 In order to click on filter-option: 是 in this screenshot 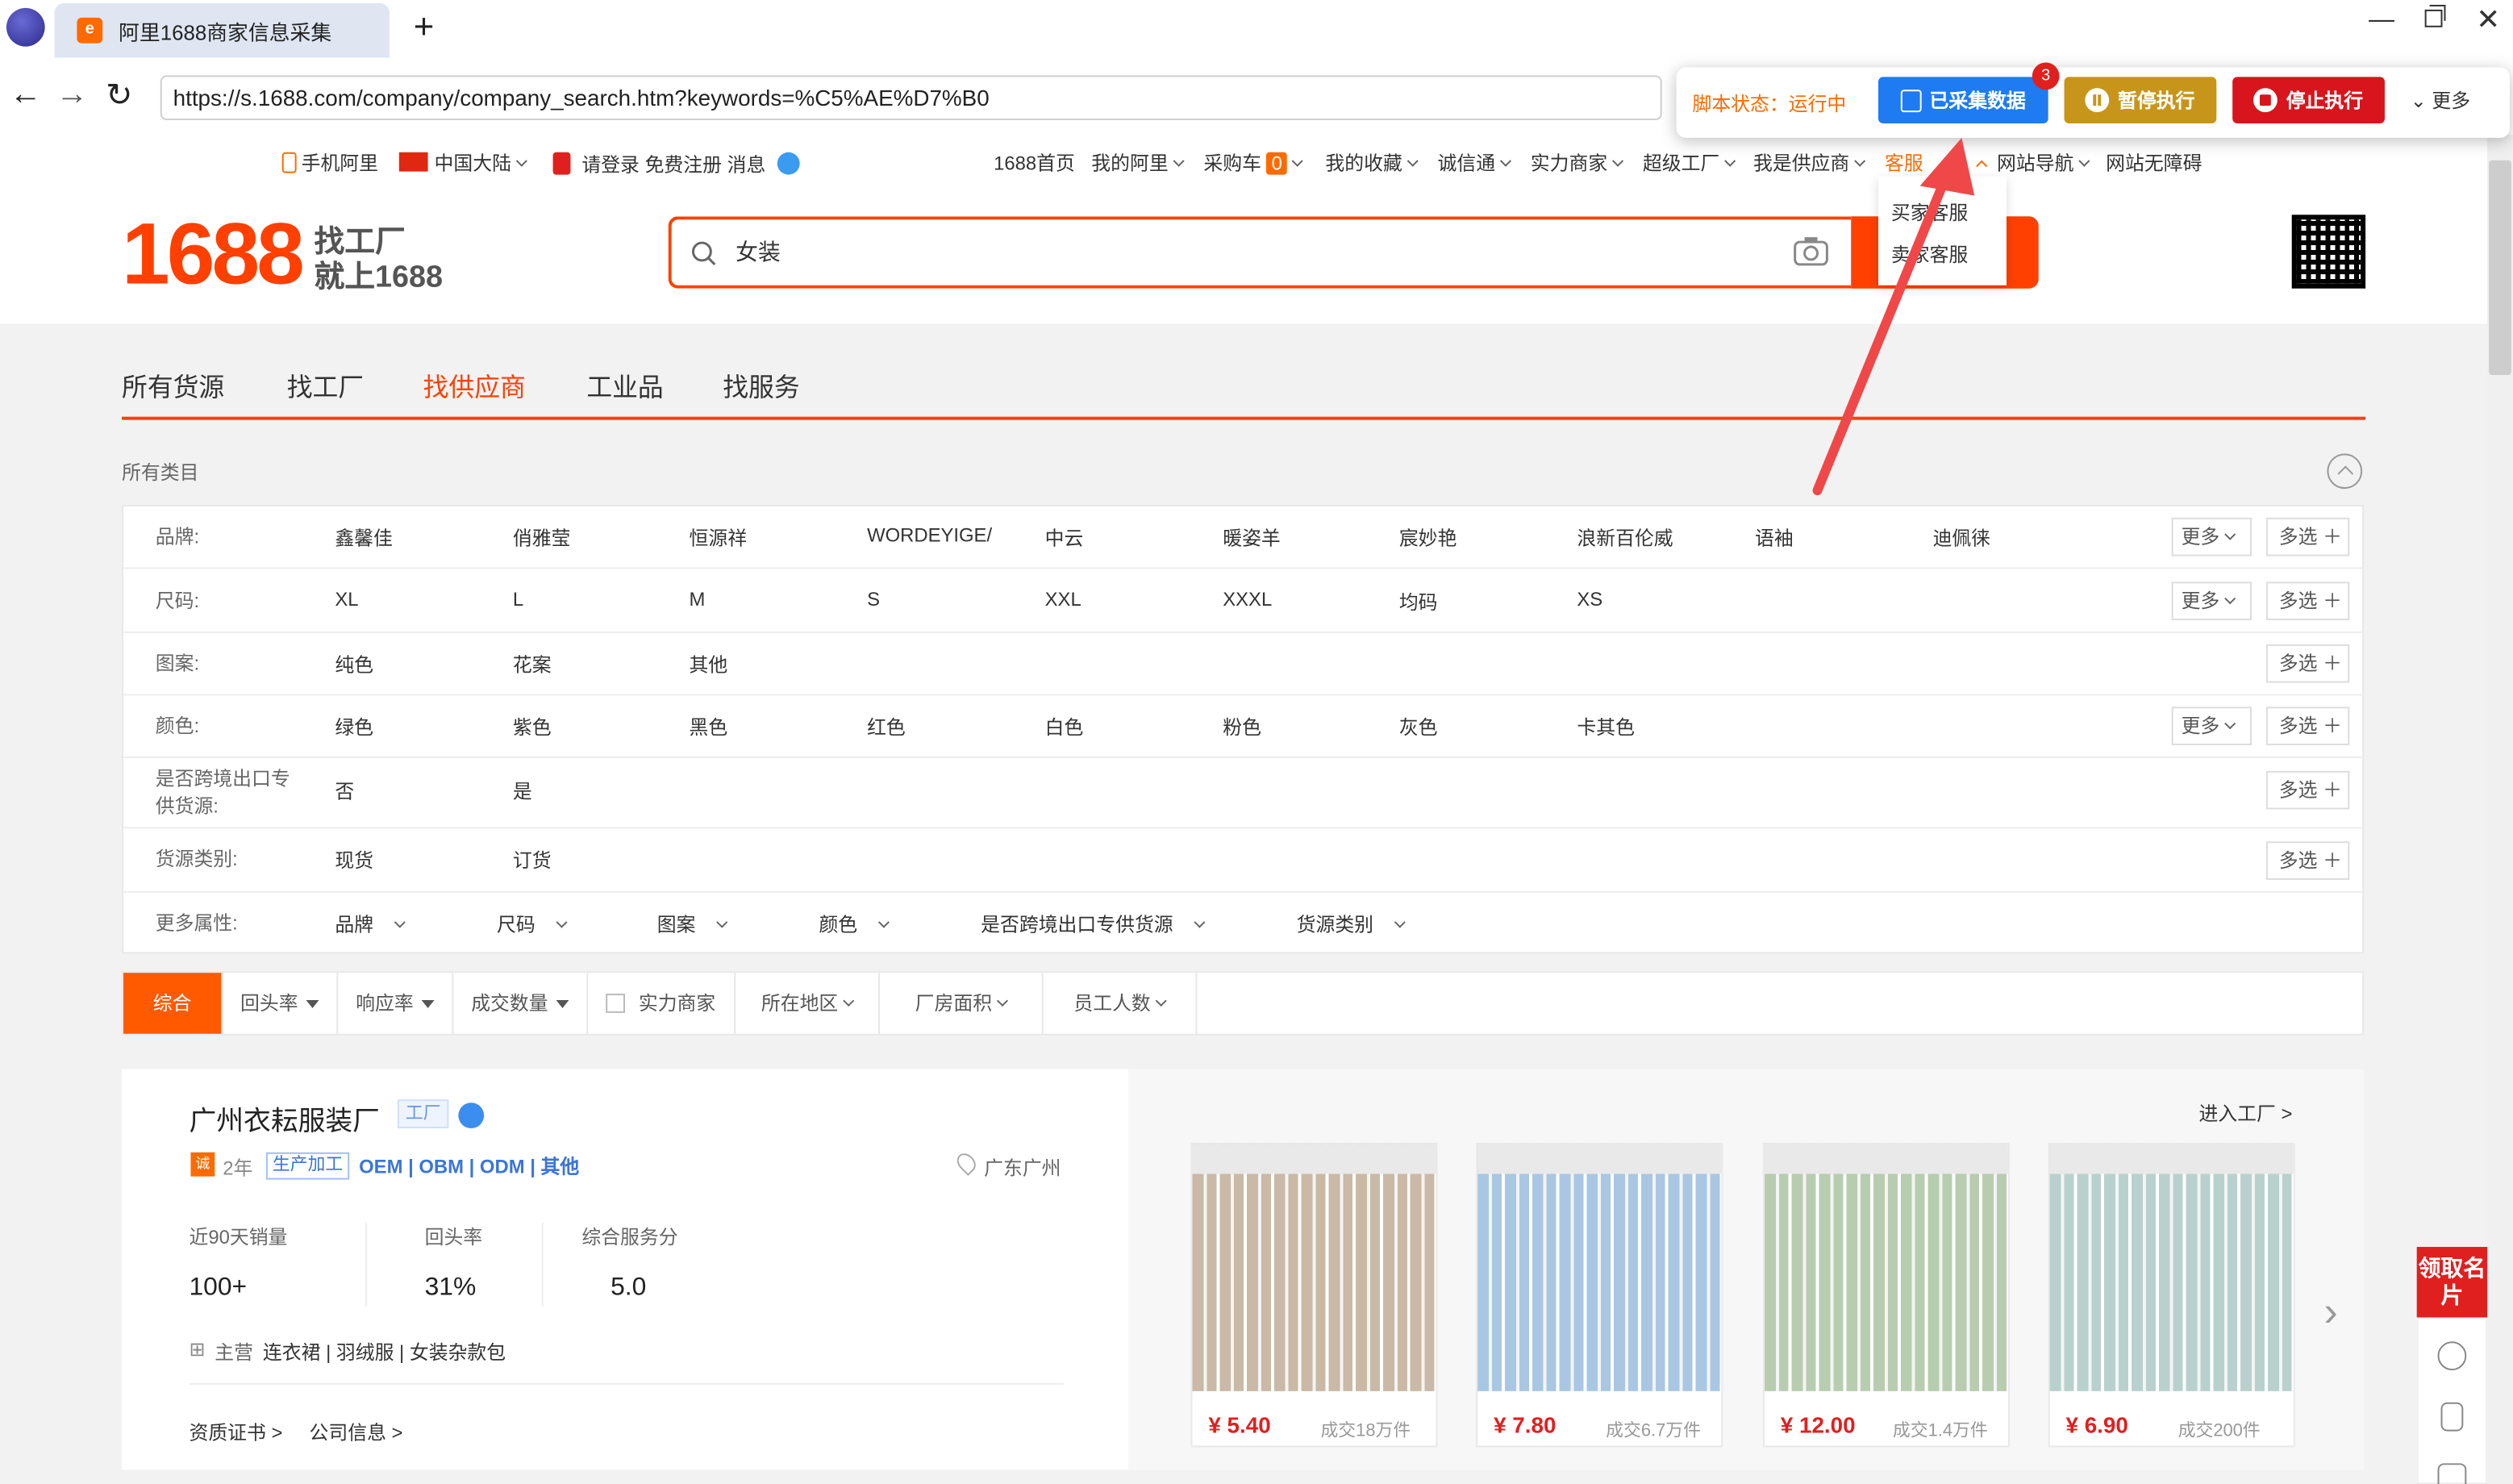, I will do `click(522, 791)`.